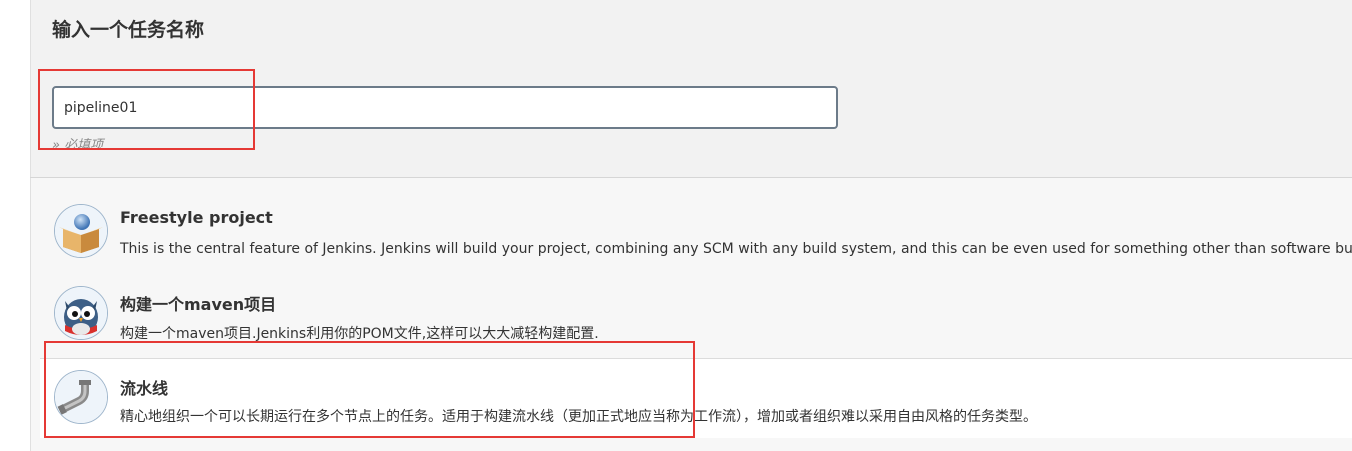 This screenshot has width=1352, height=451. Describe the element at coordinates (196, 217) in the screenshot. I see `job-type-title: Freestyle project` at that location.